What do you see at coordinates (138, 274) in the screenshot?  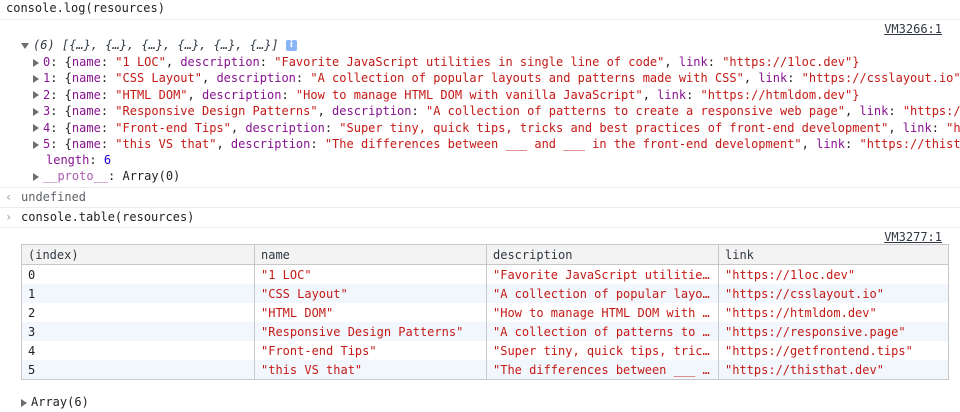 I see `cell-index: 0` at bounding box center [138, 274].